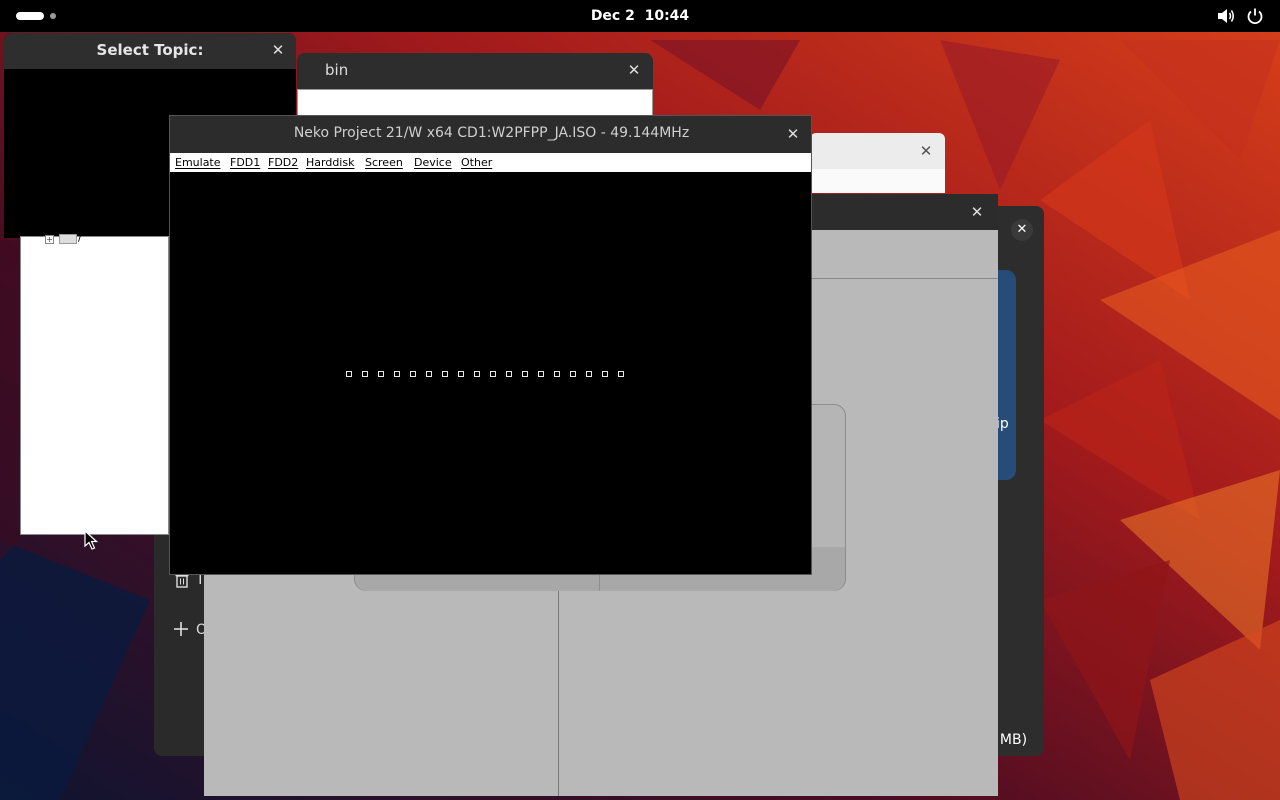 The image size is (1280, 800). I want to click on activities-button, so click(36, 16).